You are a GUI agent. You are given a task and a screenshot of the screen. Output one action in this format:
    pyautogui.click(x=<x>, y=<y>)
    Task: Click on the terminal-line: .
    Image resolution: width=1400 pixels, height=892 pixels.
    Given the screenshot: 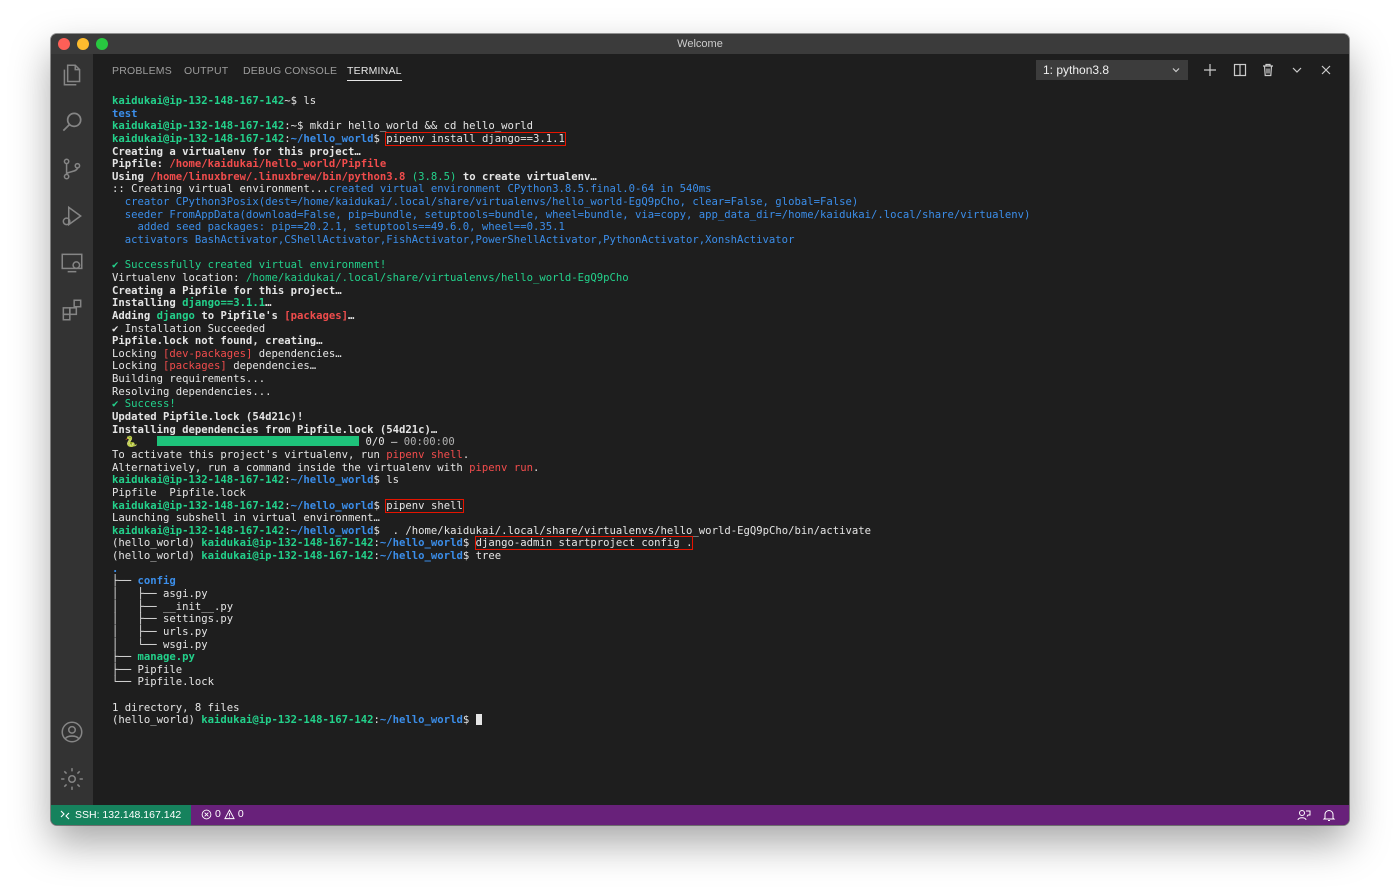 What is the action you would take?
    pyautogui.click(x=725, y=569)
    